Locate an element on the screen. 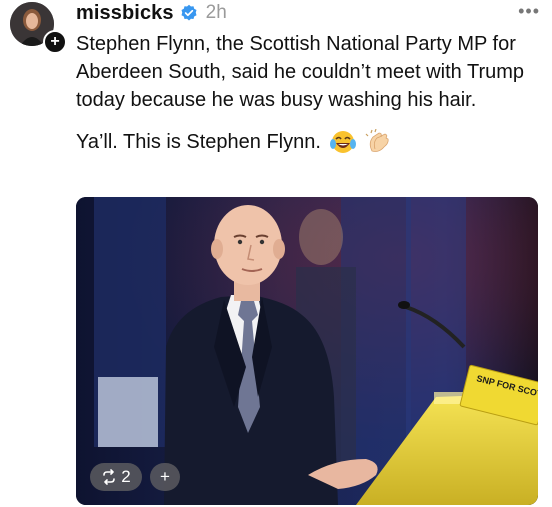 The height and width of the screenshot is (507, 552). verified-badge-icon is located at coordinates (189, 12).